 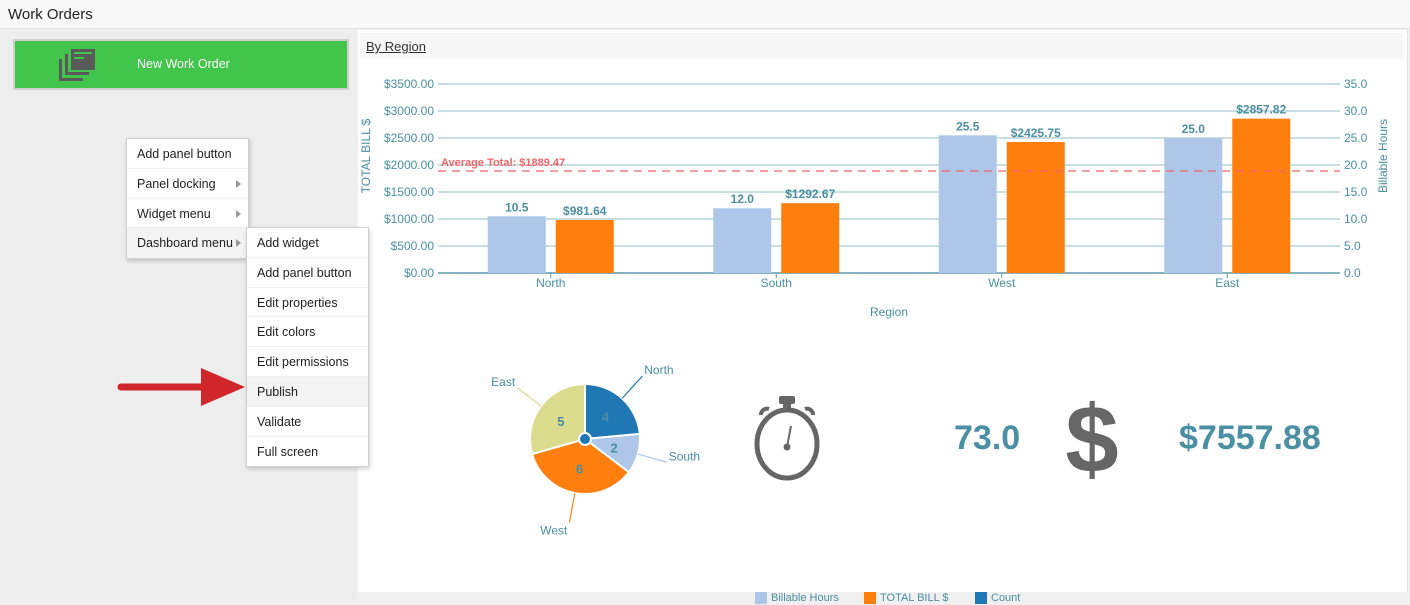 I want to click on submenu-item-edit-properties: Edit properties, so click(x=307, y=303).